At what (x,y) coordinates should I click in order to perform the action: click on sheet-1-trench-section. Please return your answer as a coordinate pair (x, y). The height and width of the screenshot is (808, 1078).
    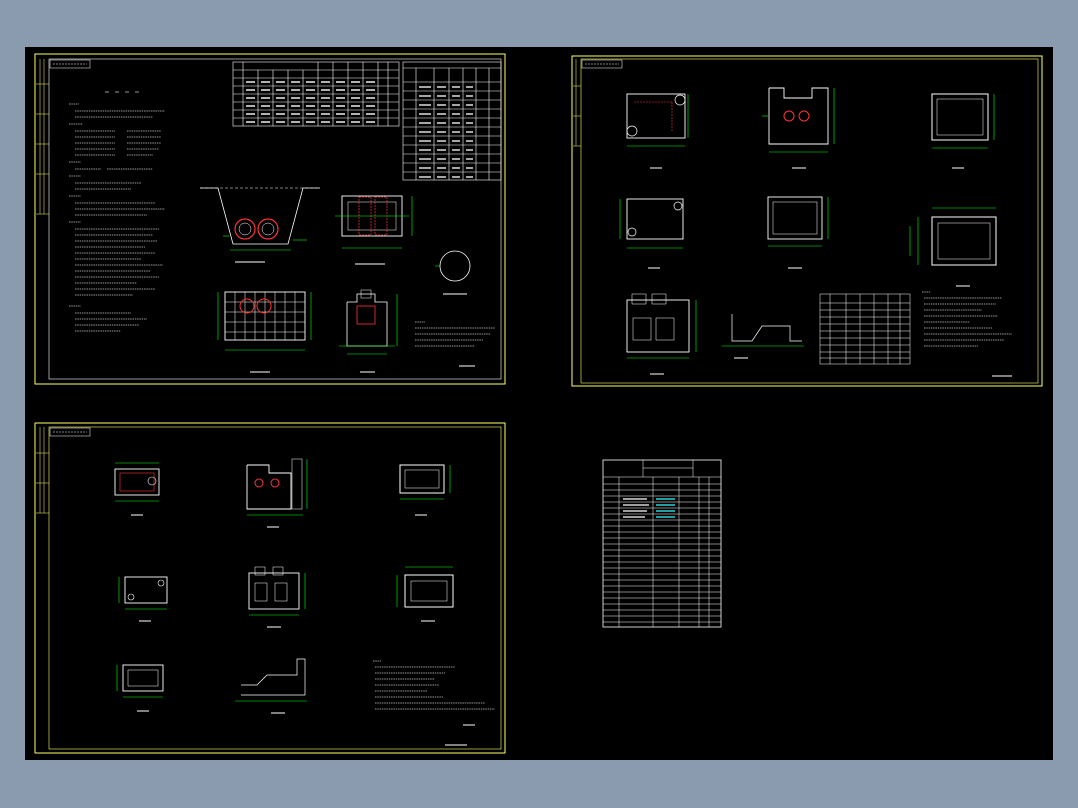
    Looking at the image, I should click on (260, 225).